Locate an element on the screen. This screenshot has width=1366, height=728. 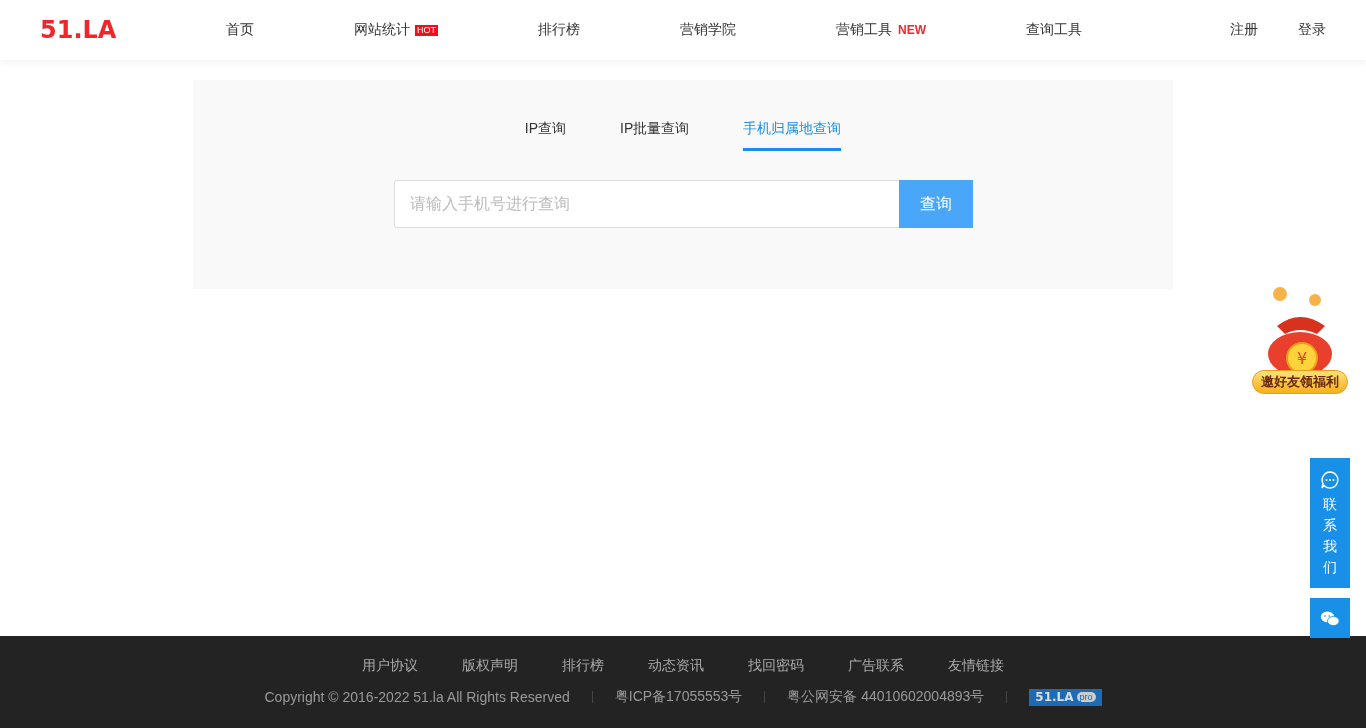
account-link: 注册 is located at coordinates (1244, 30).